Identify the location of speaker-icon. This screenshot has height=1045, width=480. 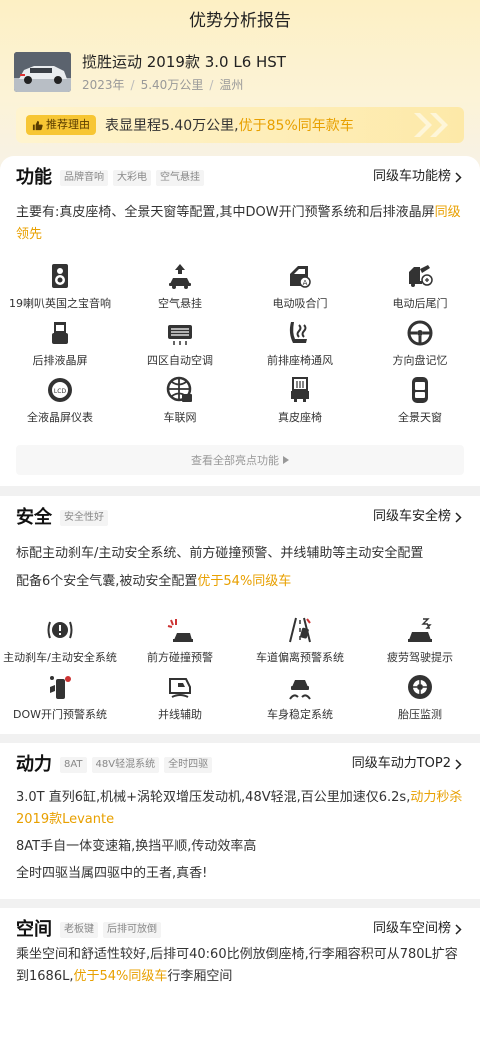
(60, 276).